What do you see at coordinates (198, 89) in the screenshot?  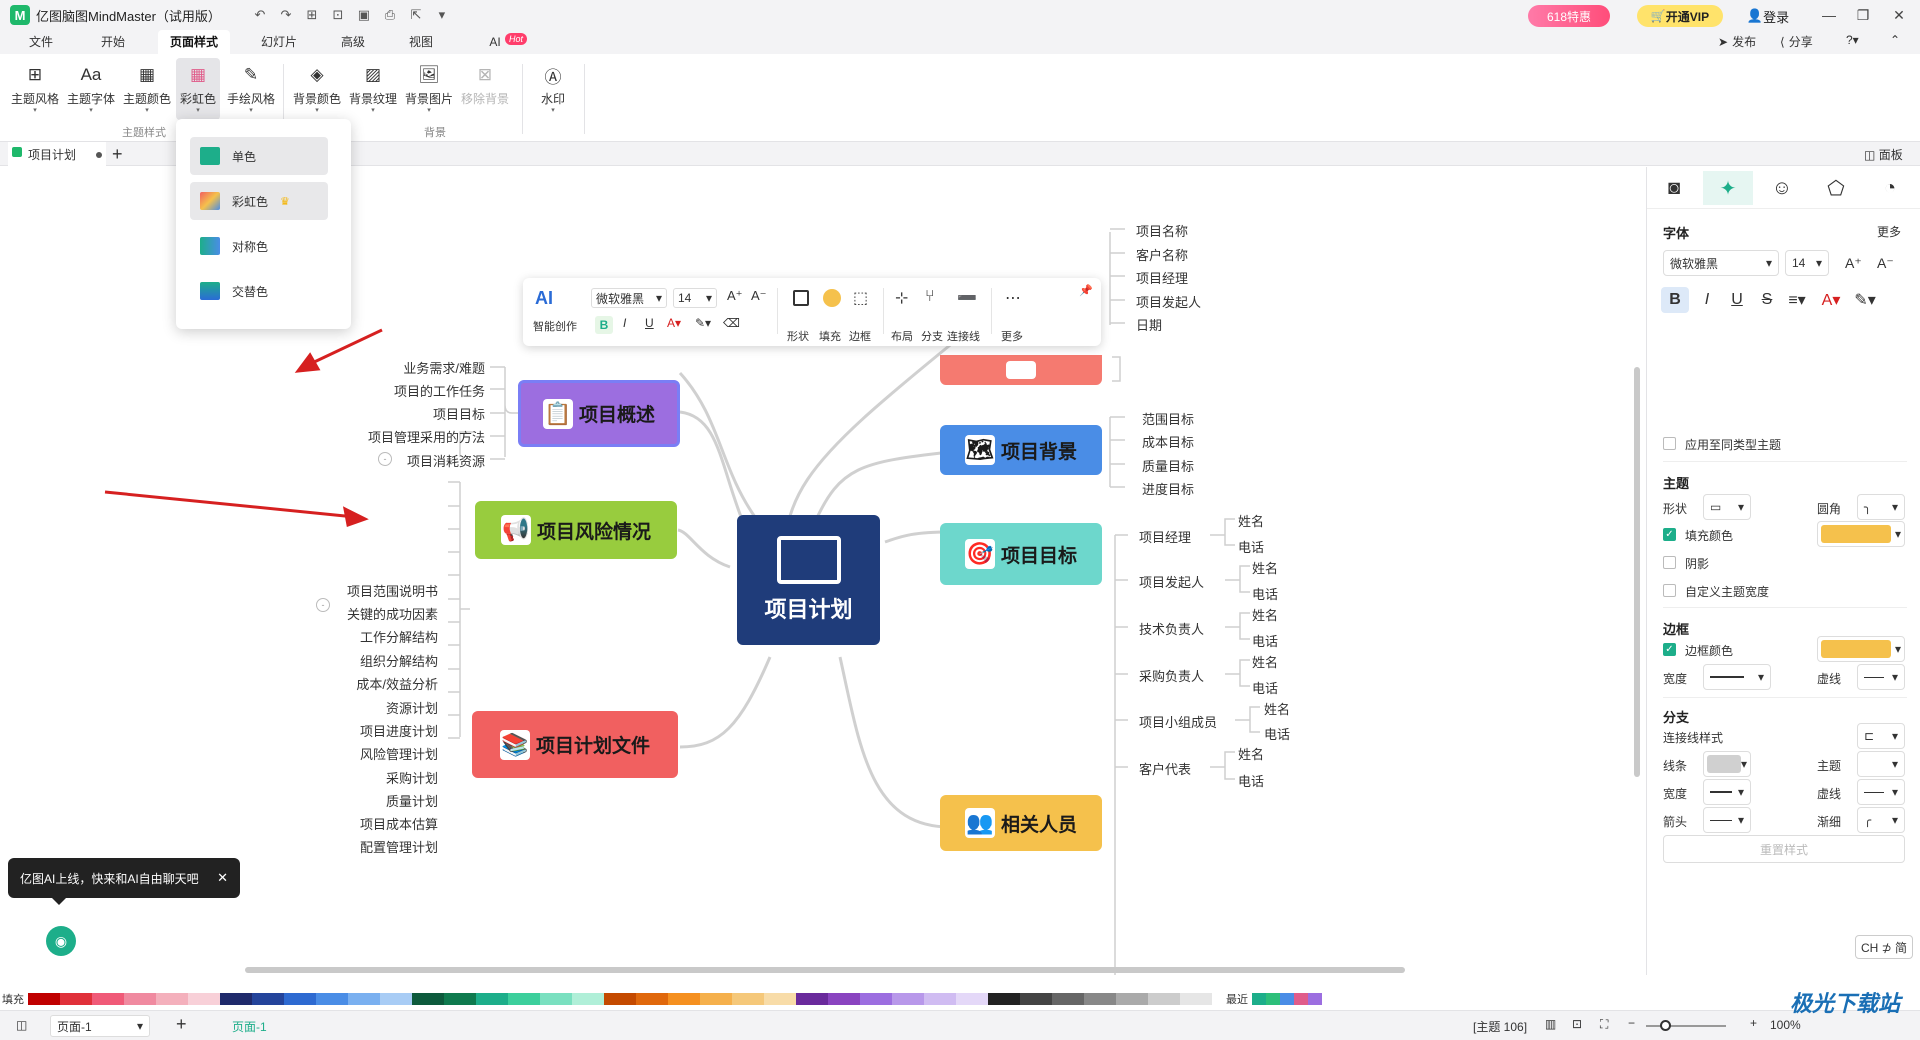 I see `rainbow-color-button: ▦ 彩虹色 ▾` at bounding box center [198, 89].